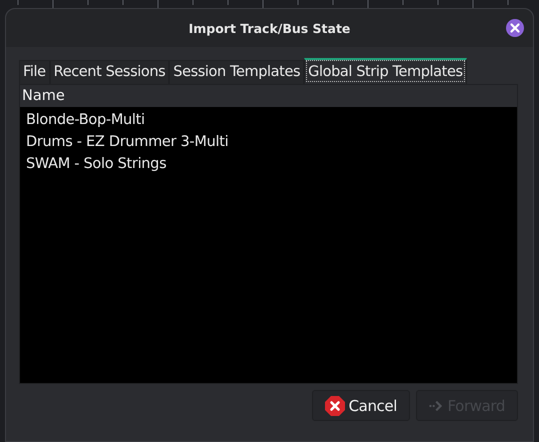  Describe the element at coordinates (236, 72) in the screenshot. I see `tab: Session Templates` at that location.